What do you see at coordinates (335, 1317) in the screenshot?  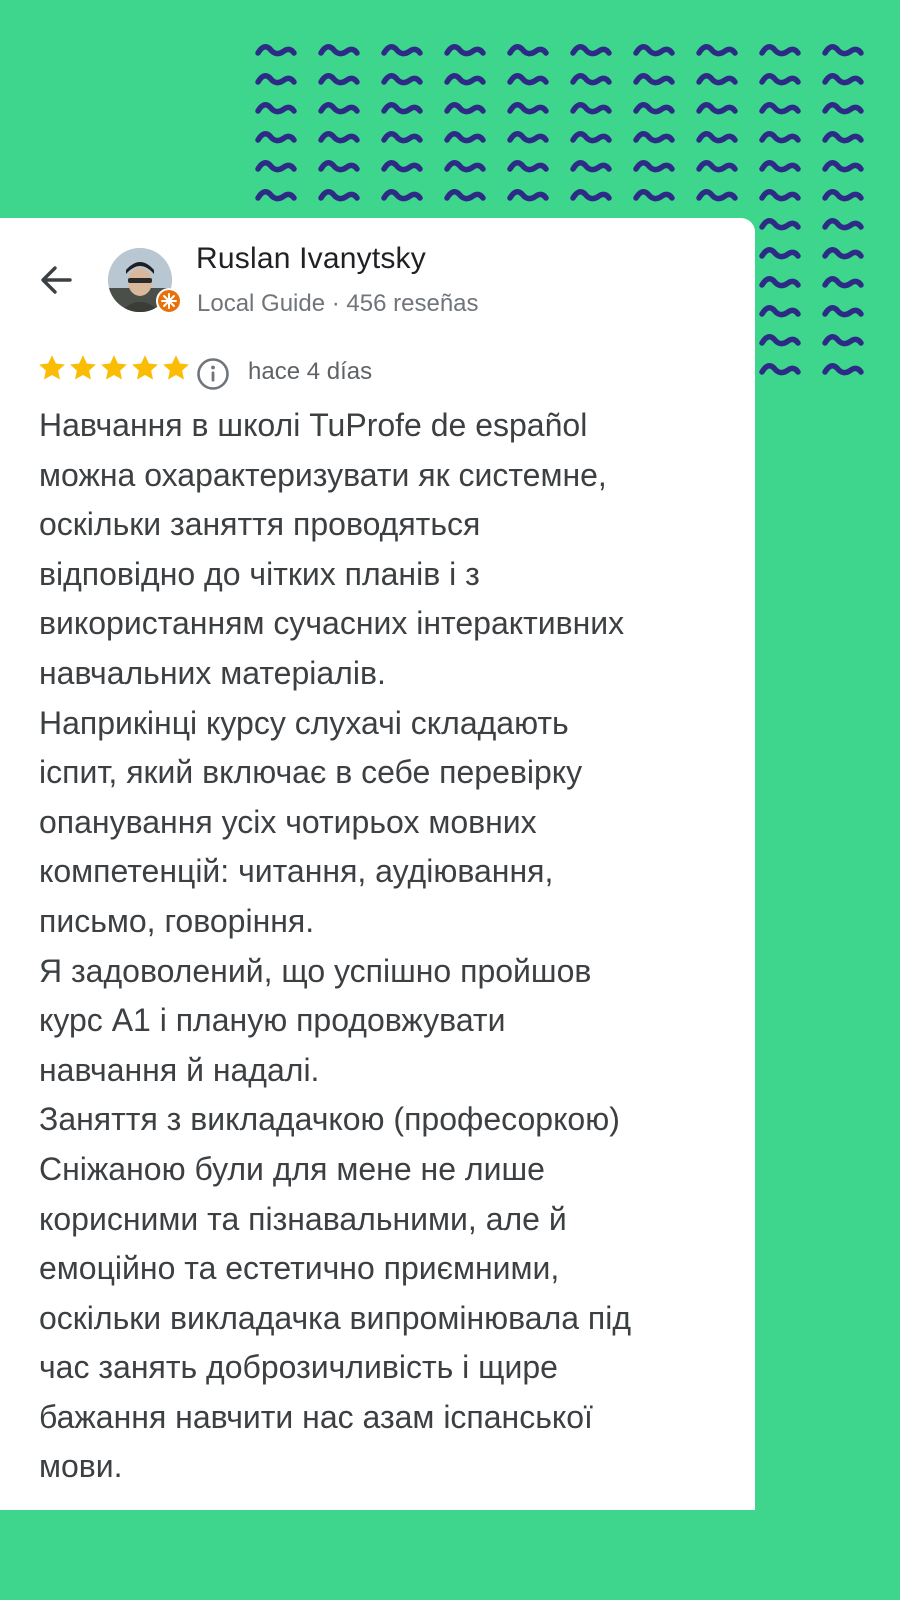 I see `review-line: оскільки викладачка випромінювала під` at bounding box center [335, 1317].